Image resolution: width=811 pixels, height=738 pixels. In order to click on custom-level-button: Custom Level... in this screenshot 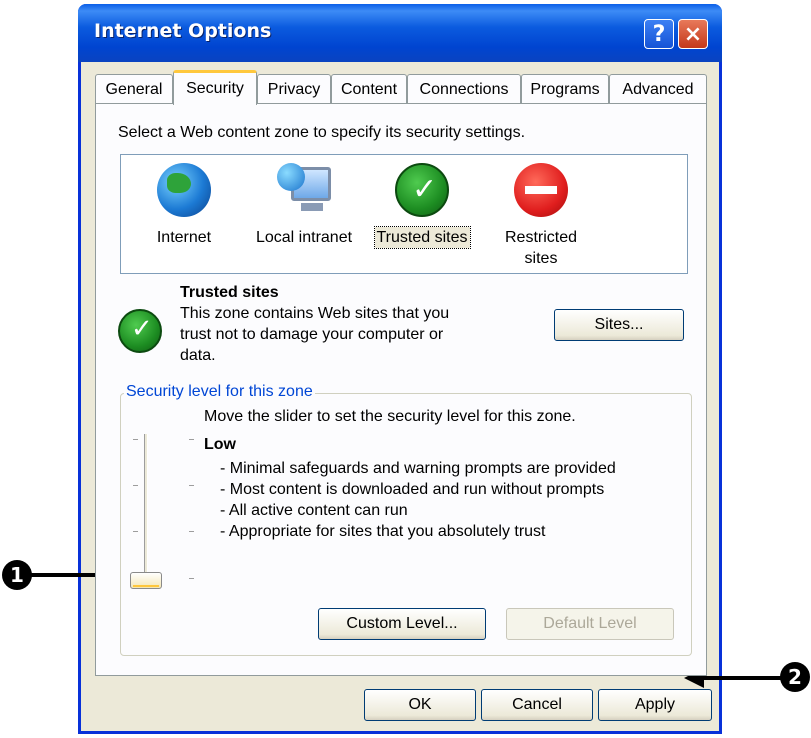, I will do `click(402, 624)`.